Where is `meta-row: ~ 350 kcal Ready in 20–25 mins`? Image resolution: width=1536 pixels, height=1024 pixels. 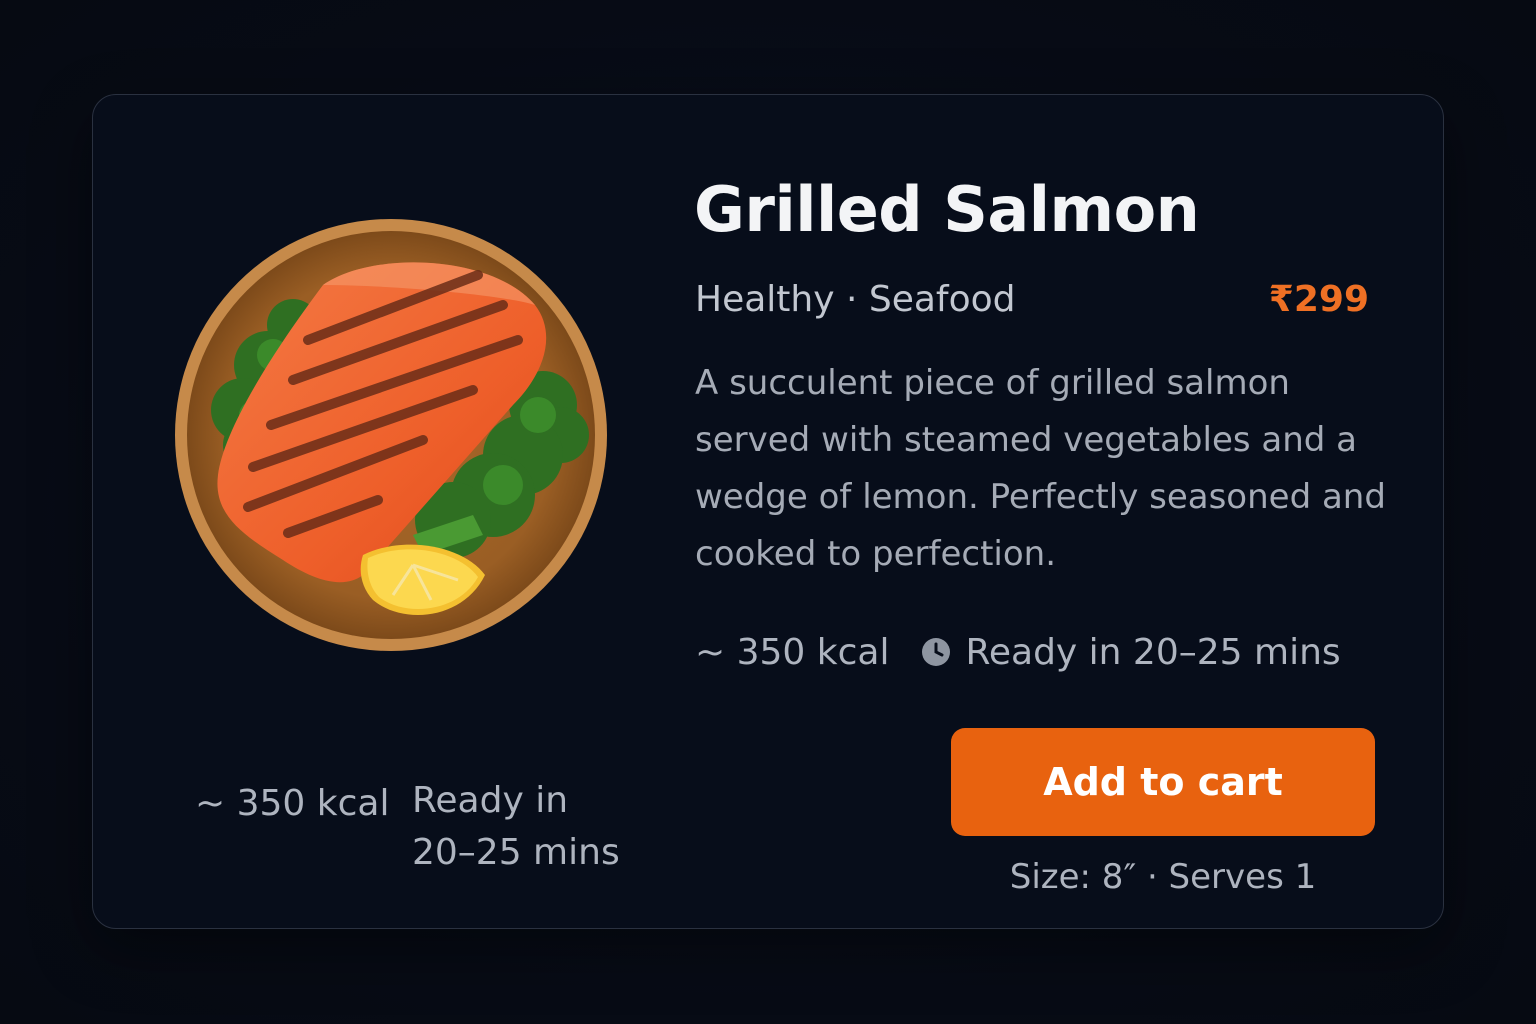 meta-row: ~ 350 kcal Ready in 20–25 mins is located at coordinates (1018, 652).